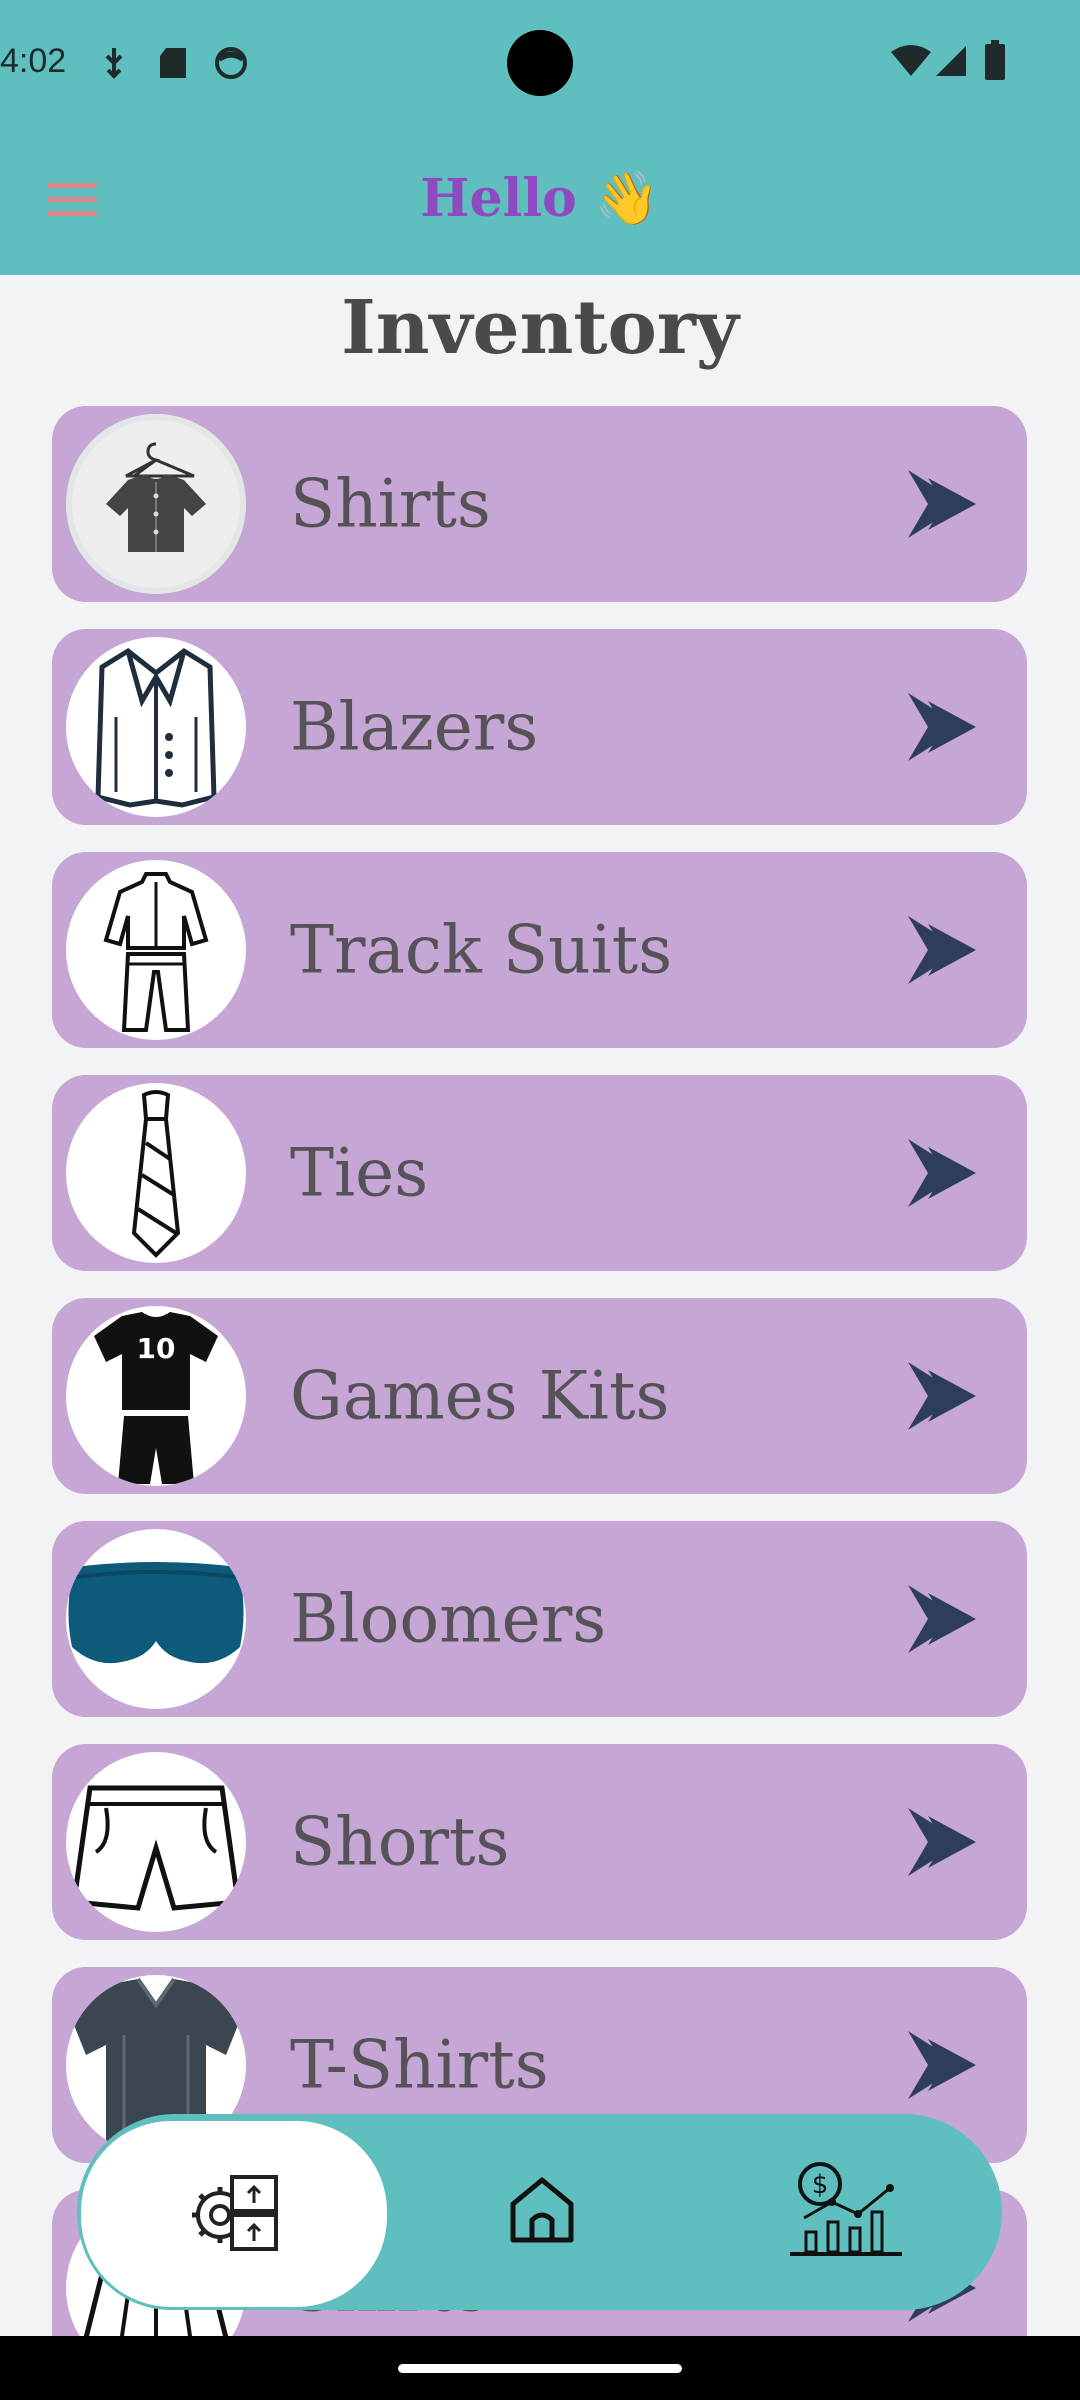  Describe the element at coordinates (156, 1348) in the screenshot. I see `svg-text: 10` at that location.